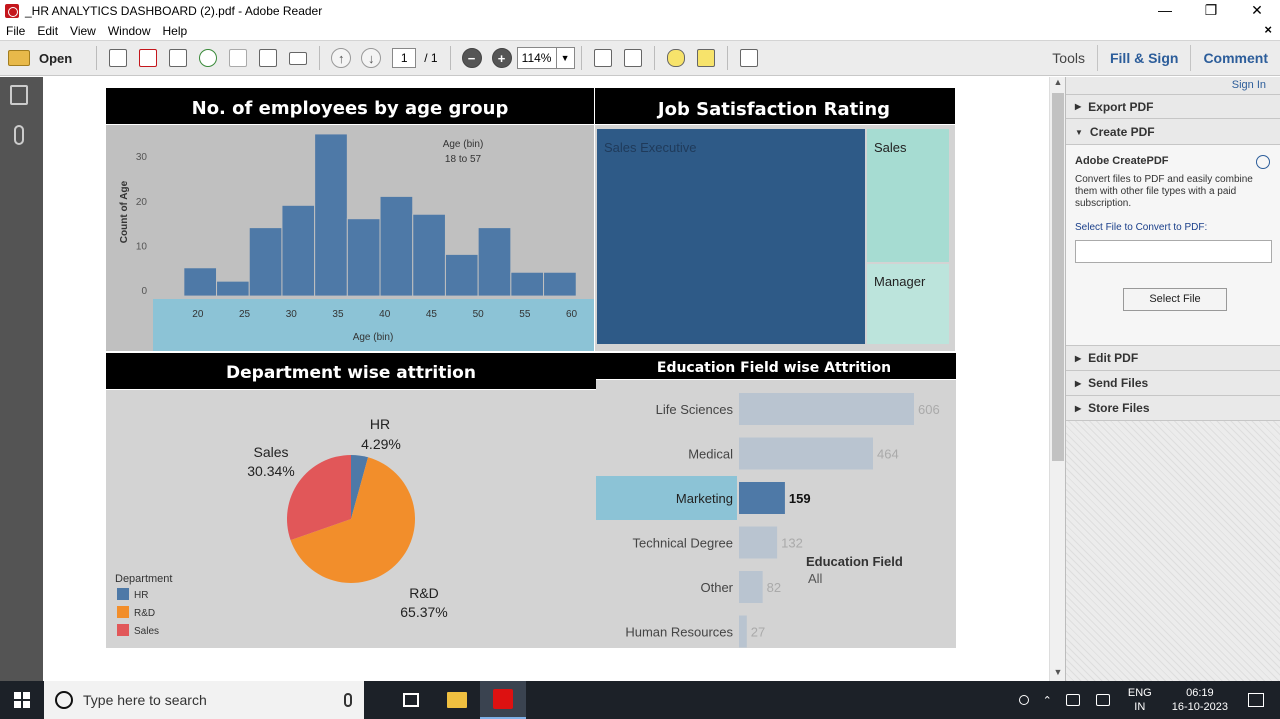 This screenshot has height=719, width=1280. What do you see at coordinates (423, 612) in the screenshot?
I see `pie-label-rd-pct: 65.37%` at bounding box center [423, 612].